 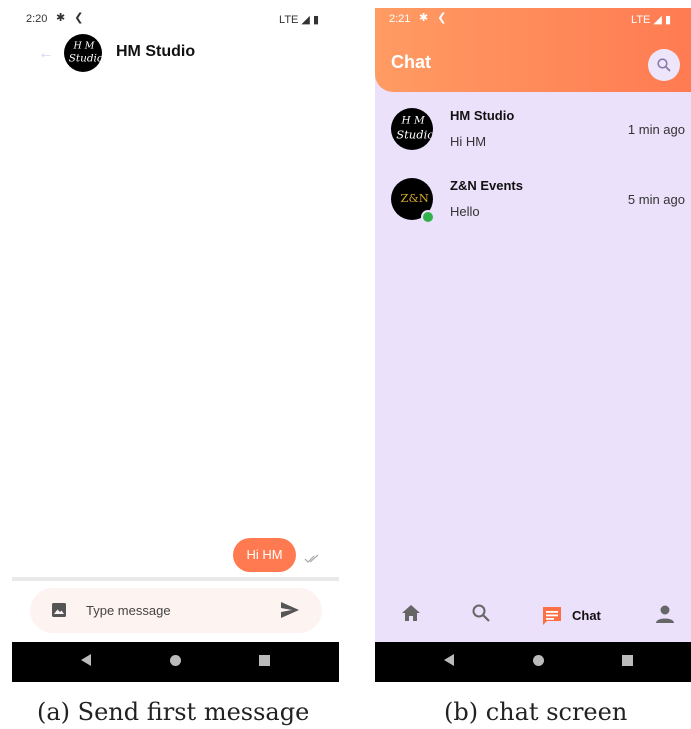 I want to click on chat-time: 1 min ago, so click(x=656, y=129).